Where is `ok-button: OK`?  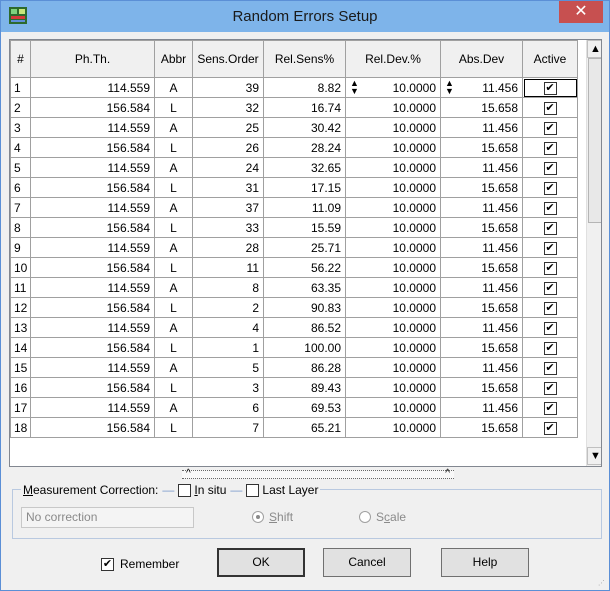 ok-button: OK is located at coordinates (261, 562).